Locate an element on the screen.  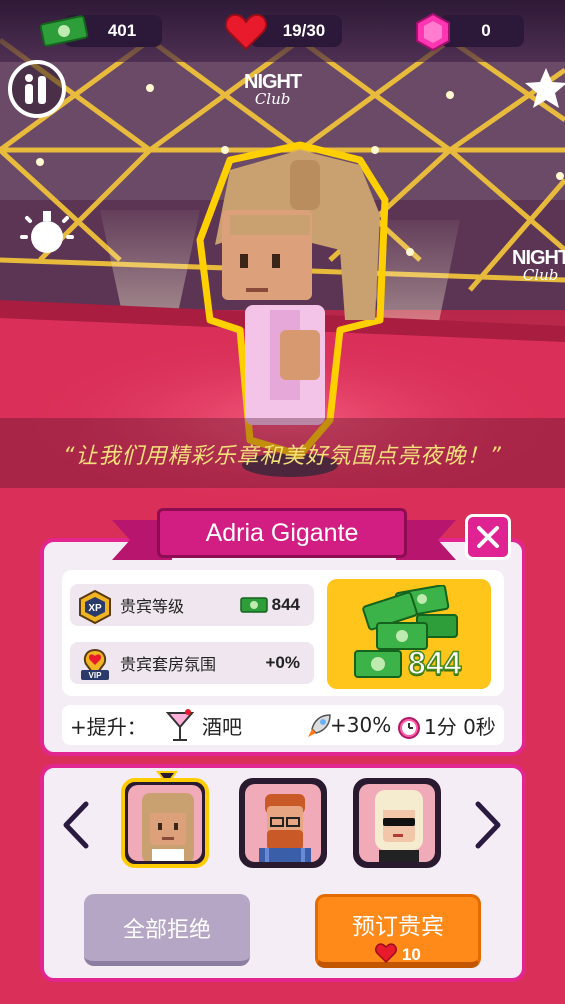
nightclub-wall-logo: NIGHT Club is located at coordinates (538, 265).